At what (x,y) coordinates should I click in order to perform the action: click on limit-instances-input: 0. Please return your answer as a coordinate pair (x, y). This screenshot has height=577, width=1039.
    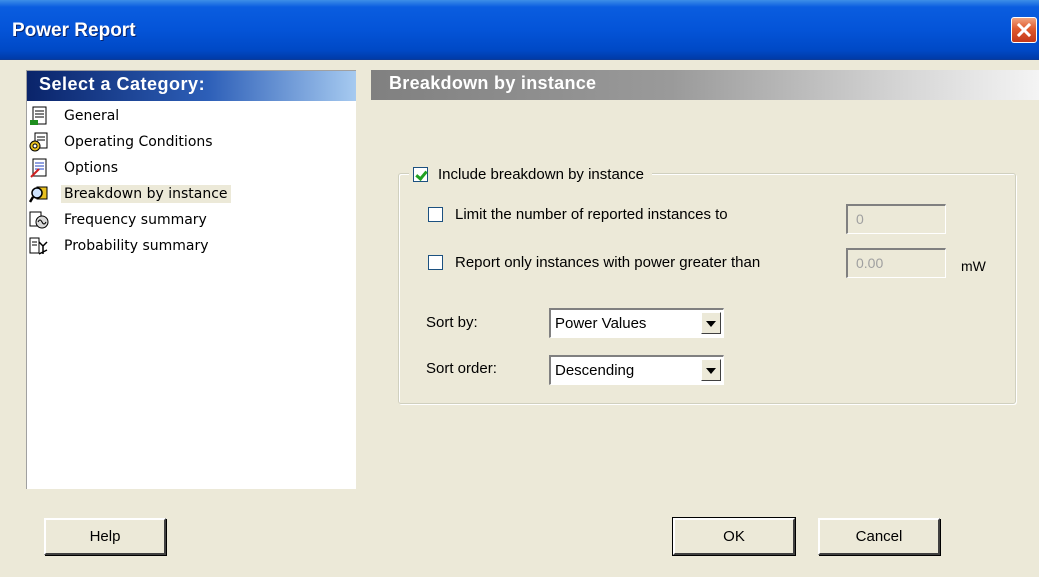
    Looking at the image, I should click on (896, 219).